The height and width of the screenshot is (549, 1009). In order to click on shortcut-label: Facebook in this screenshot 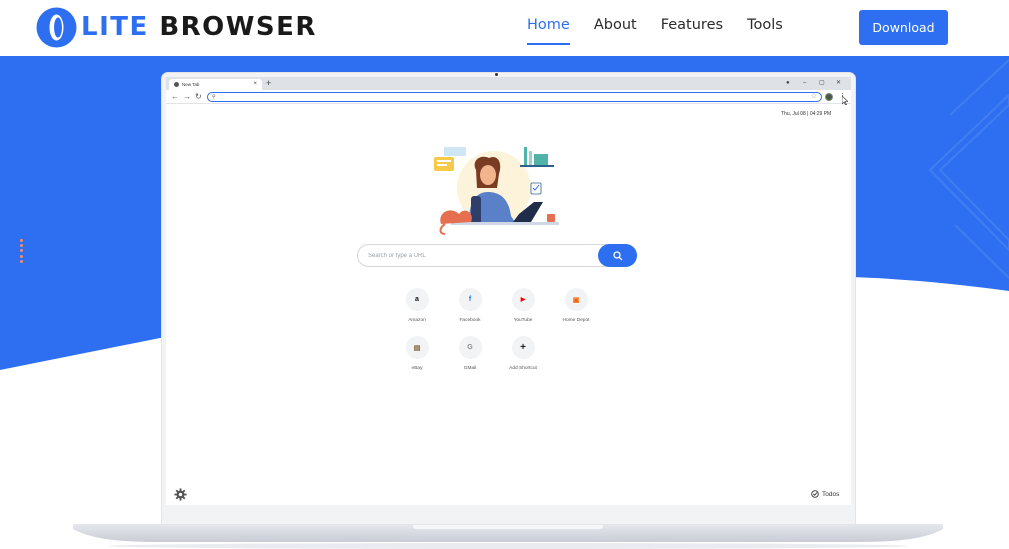, I will do `click(470, 320)`.